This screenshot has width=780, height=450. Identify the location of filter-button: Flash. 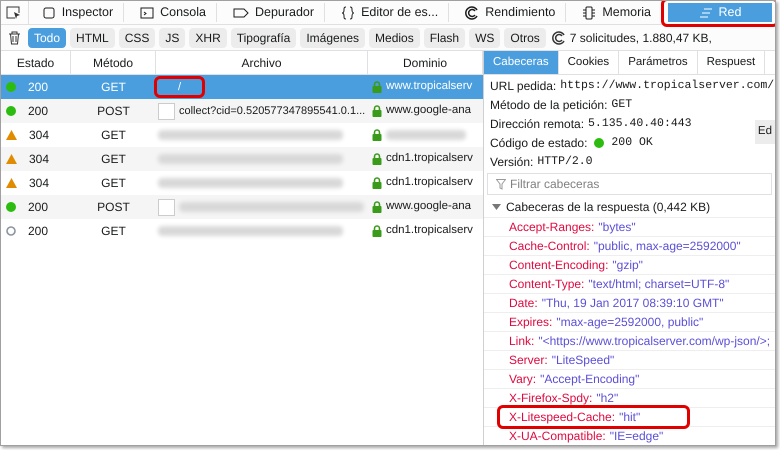
(445, 38).